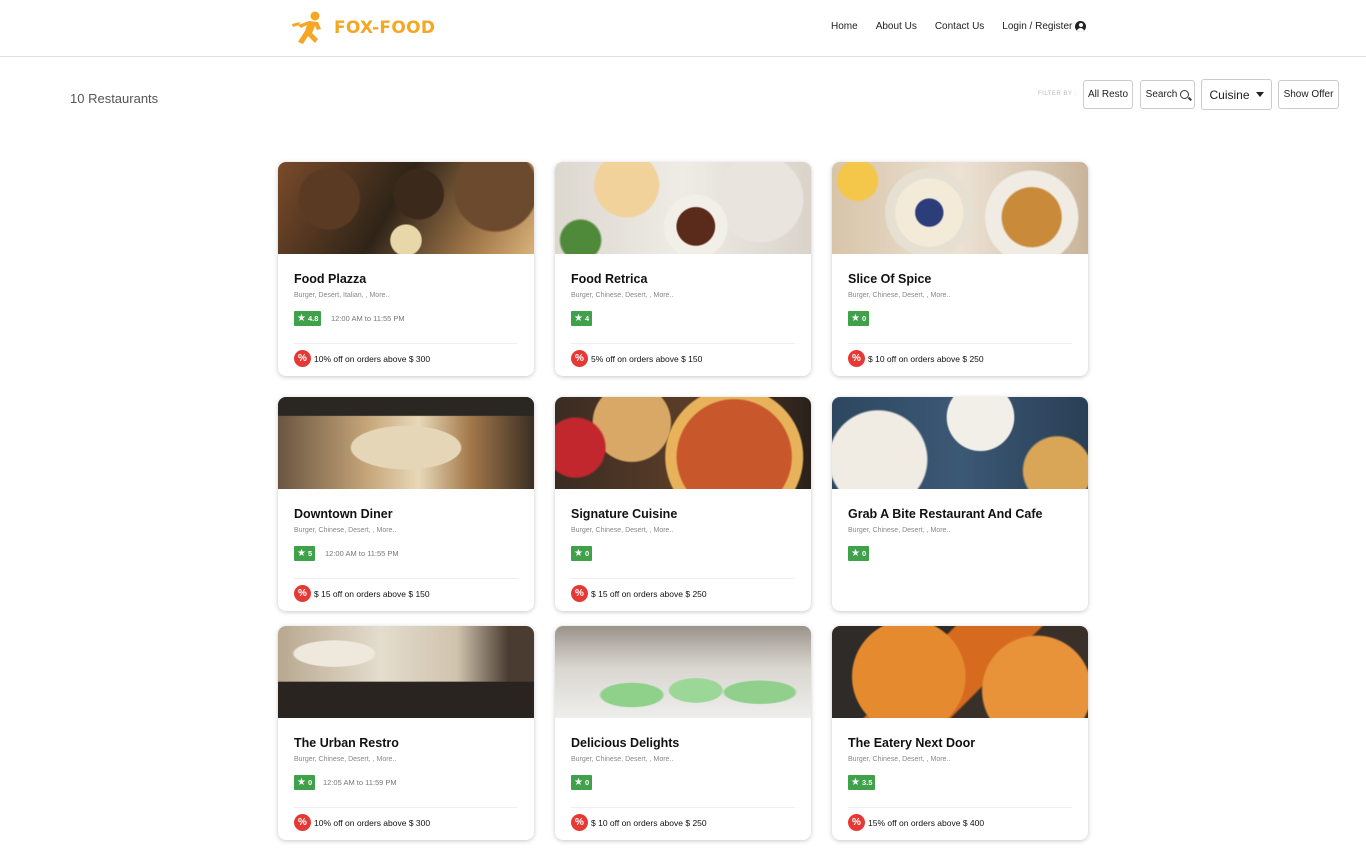  I want to click on restaurant-name: Food Plazza, so click(330, 279).